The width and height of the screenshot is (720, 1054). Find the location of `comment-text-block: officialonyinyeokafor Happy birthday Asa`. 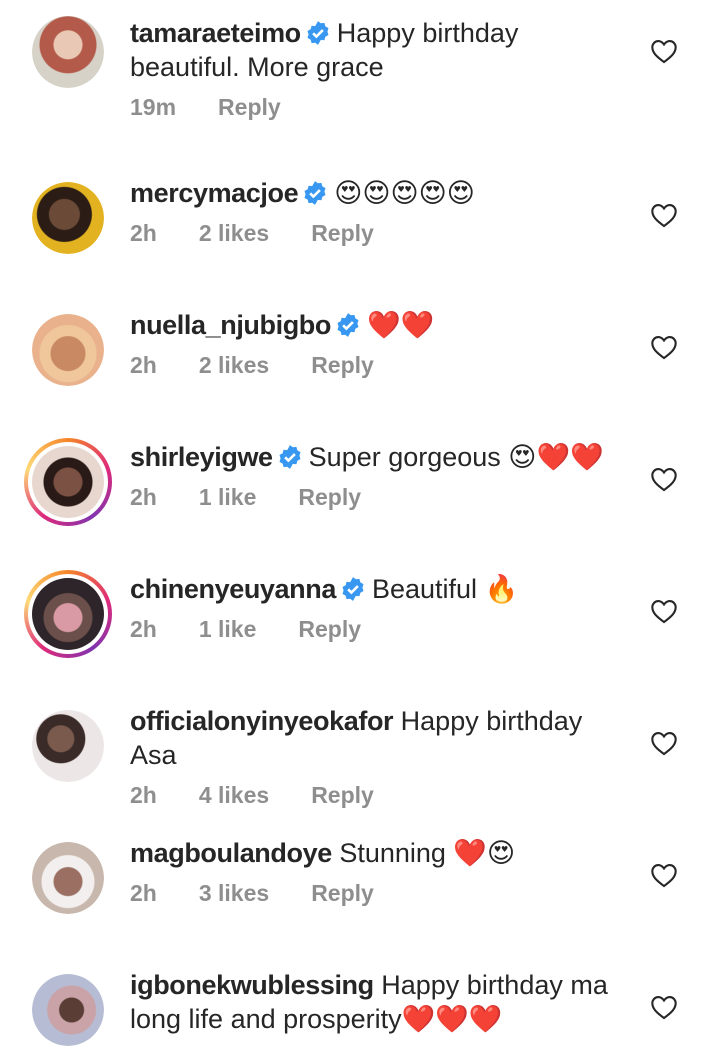

comment-text-block: officialonyinyeokafor Happy birthday Asa is located at coordinates (380, 738).